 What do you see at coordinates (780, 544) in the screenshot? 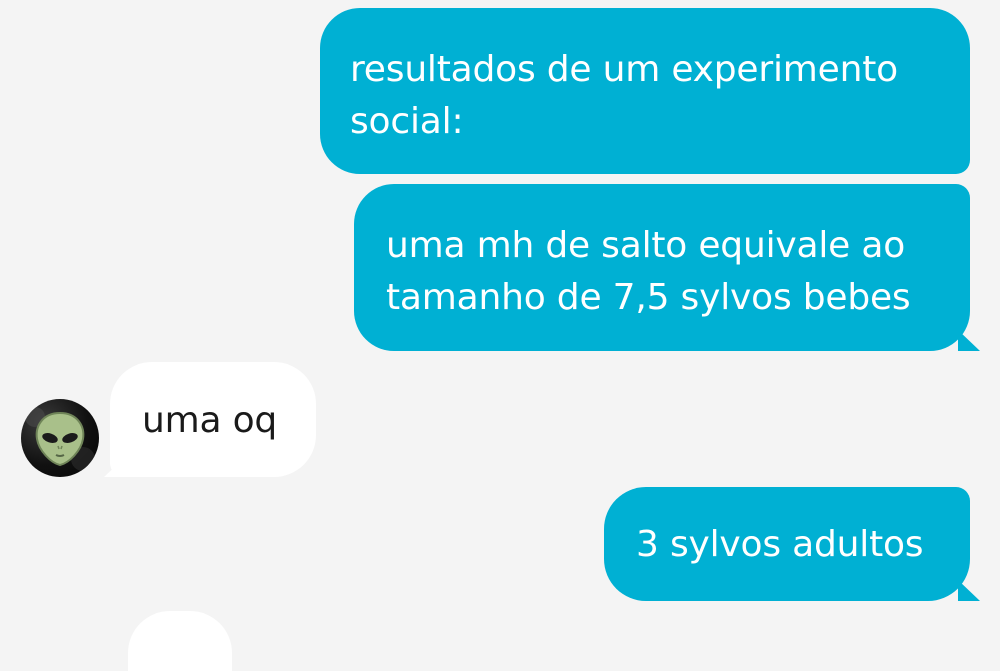
I see `message-text: 3 sylvos adultos` at bounding box center [780, 544].